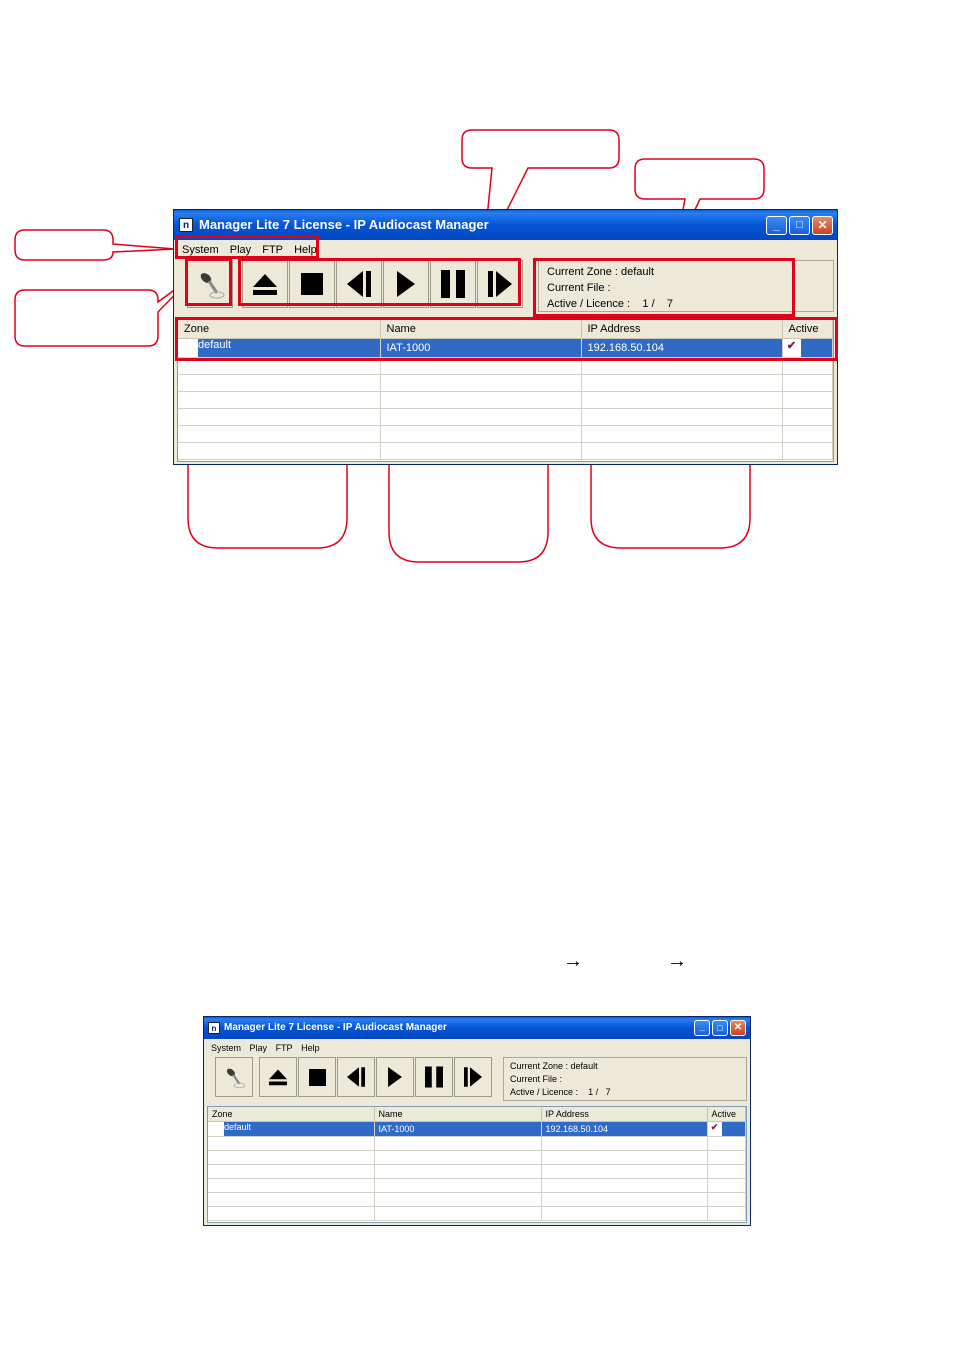 The width and height of the screenshot is (954, 1351). I want to click on callout-mic, so click(103, 311).